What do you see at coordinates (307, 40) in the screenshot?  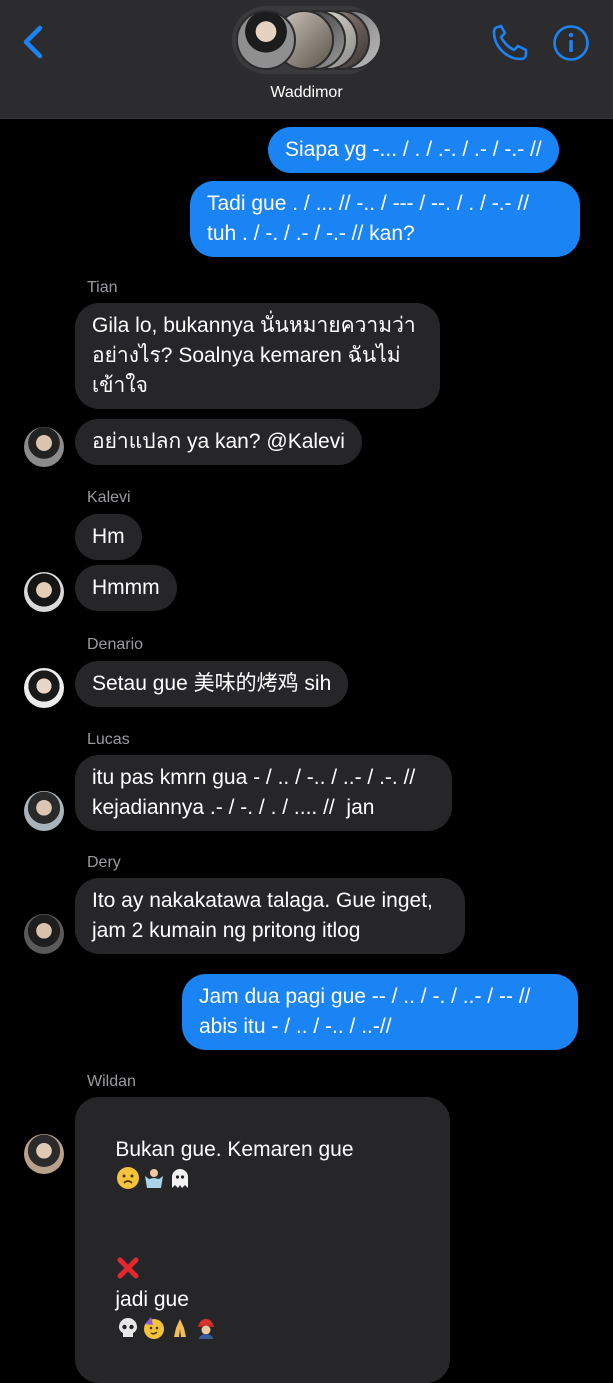 I see `group-avatar-stack` at bounding box center [307, 40].